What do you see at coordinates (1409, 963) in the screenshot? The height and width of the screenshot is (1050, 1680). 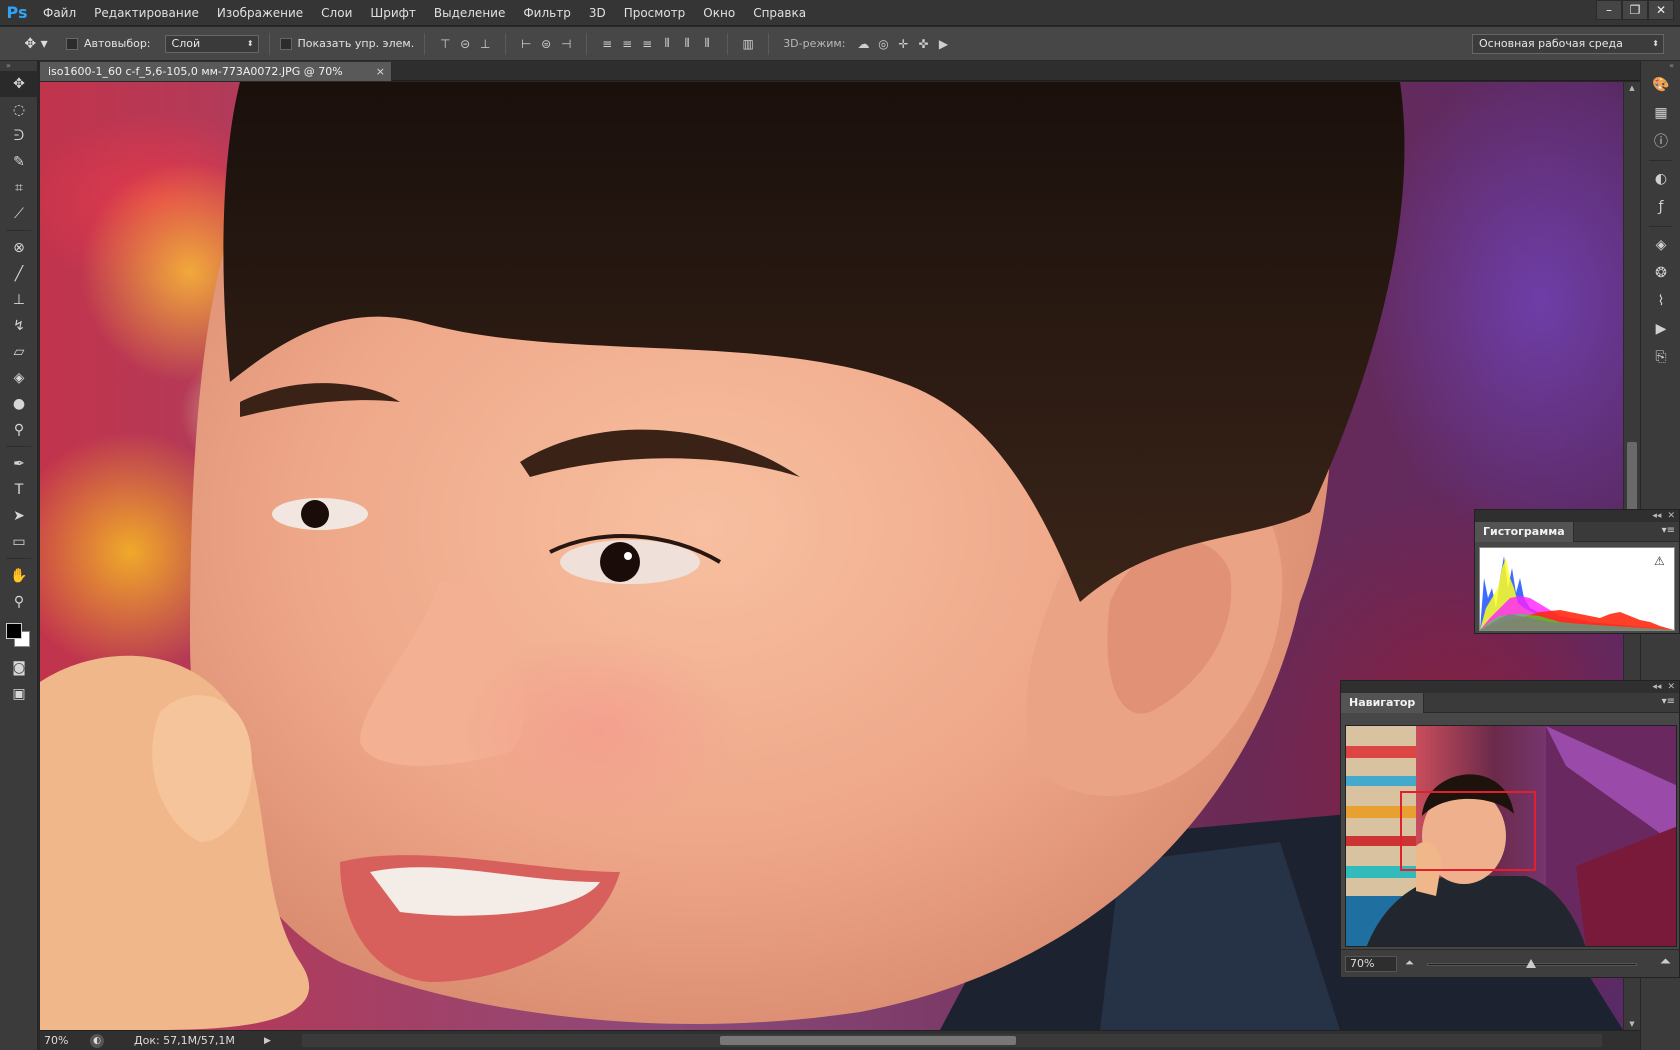 I see `zoom-out-icon: ⏶` at bounding box center [1409, 963].